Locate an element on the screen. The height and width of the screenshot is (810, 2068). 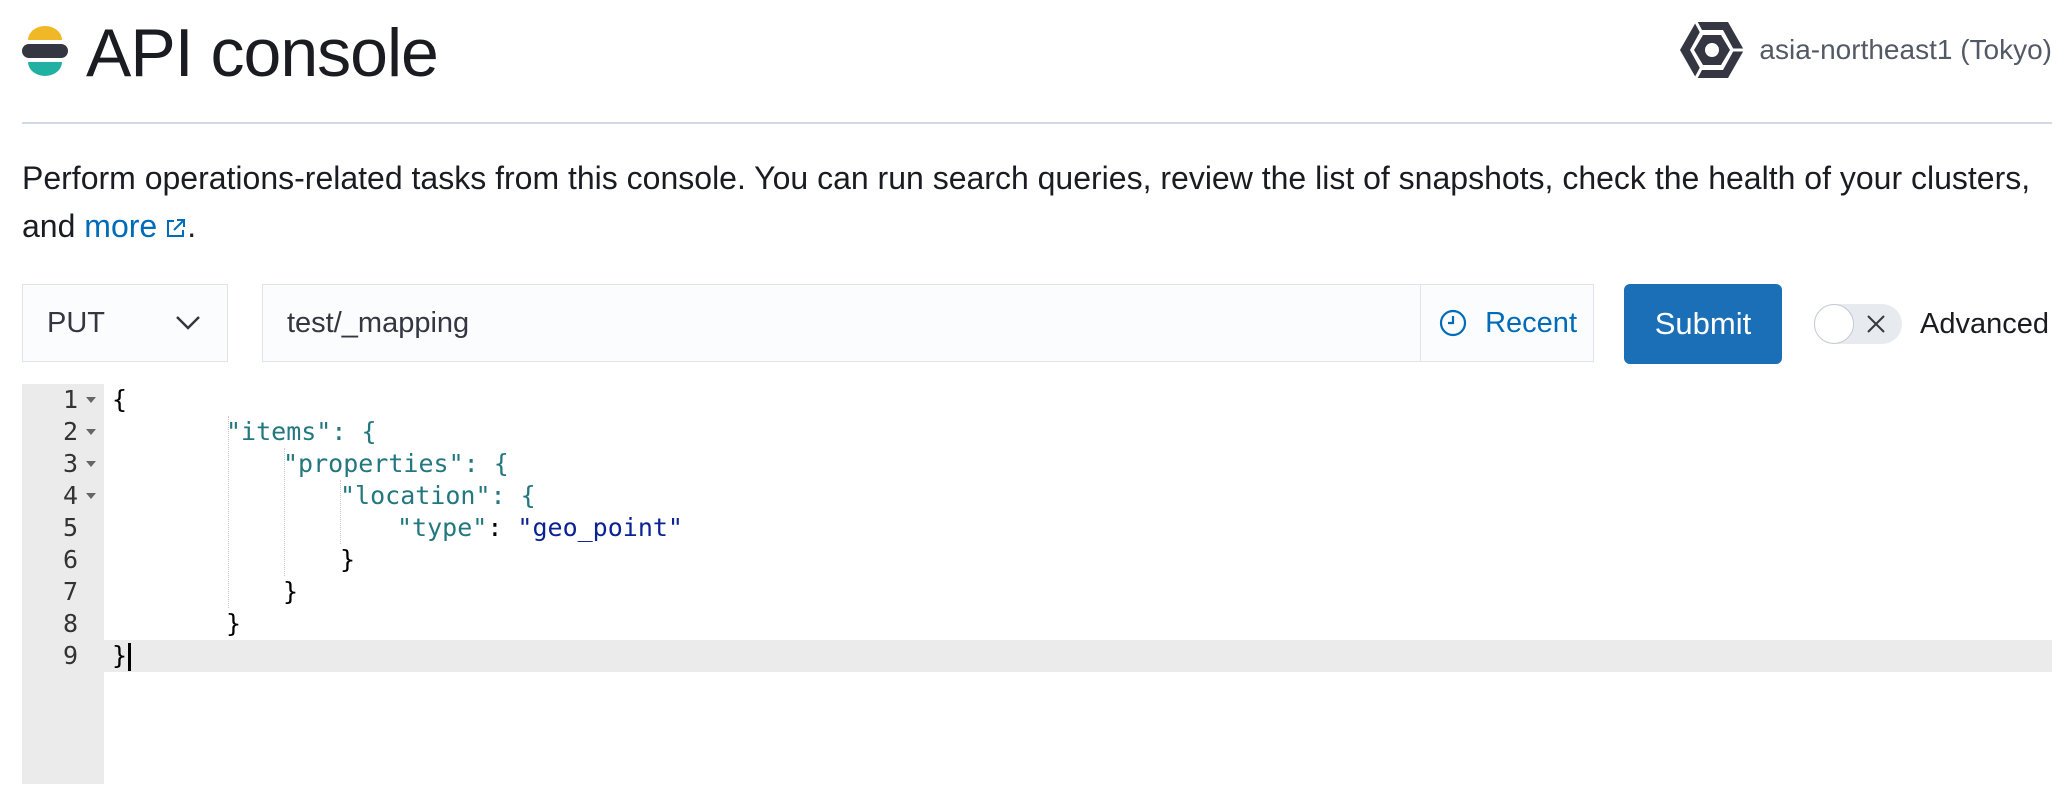
line-number: 5 is located at coordinates (70, 527).